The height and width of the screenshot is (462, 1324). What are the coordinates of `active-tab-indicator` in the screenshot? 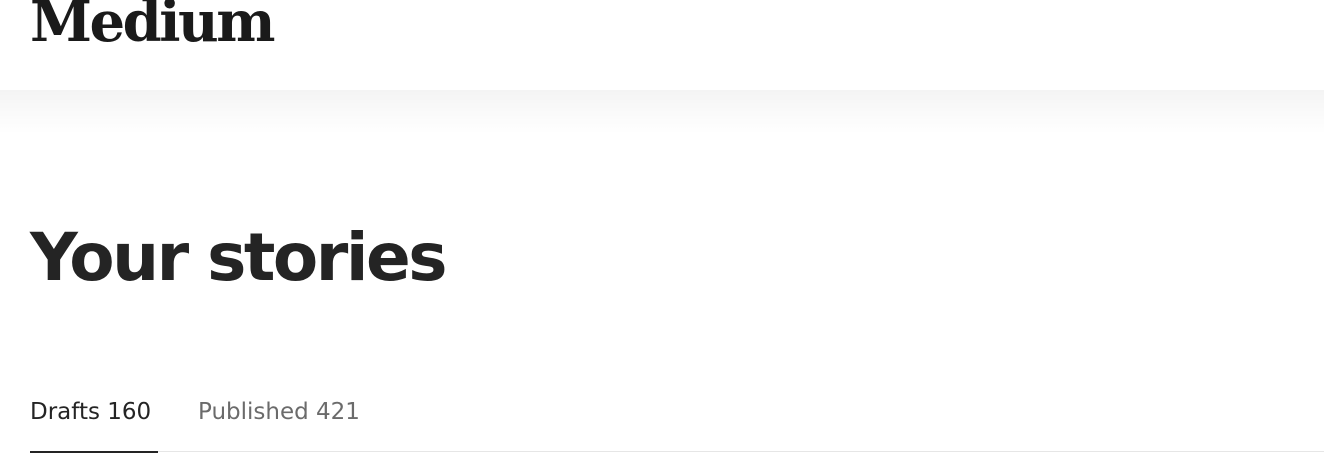 It's located at (94, 452).